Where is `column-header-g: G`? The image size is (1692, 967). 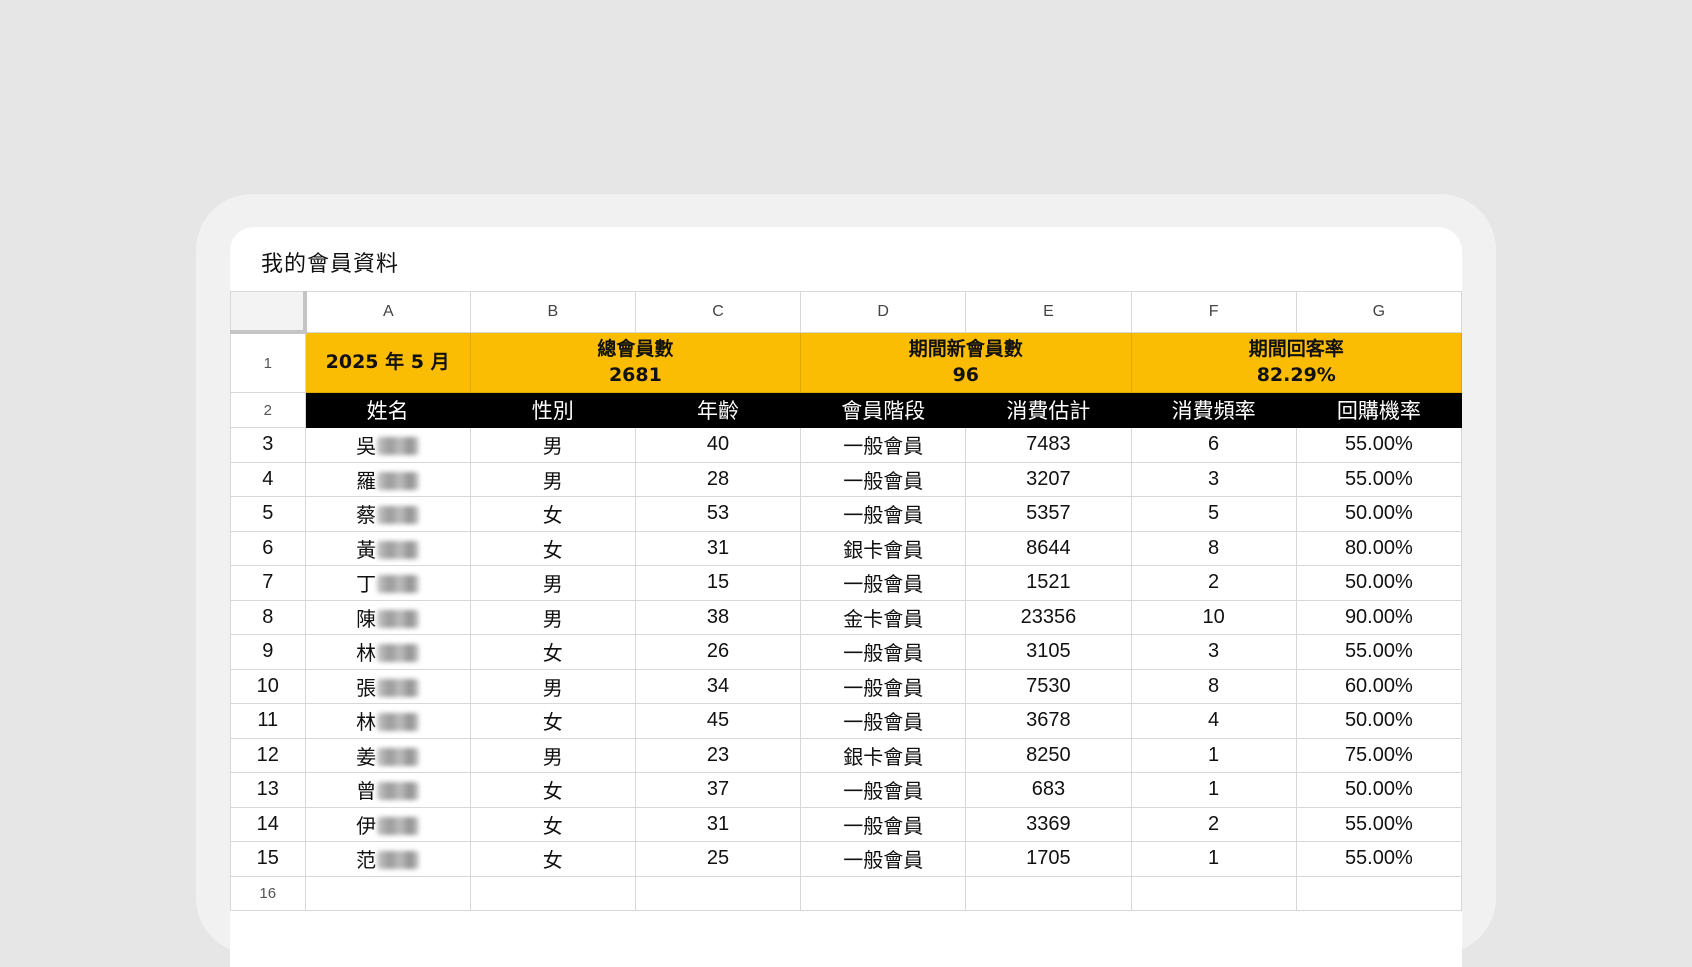 column-header-g: G is located at coordinates (1378, 312).